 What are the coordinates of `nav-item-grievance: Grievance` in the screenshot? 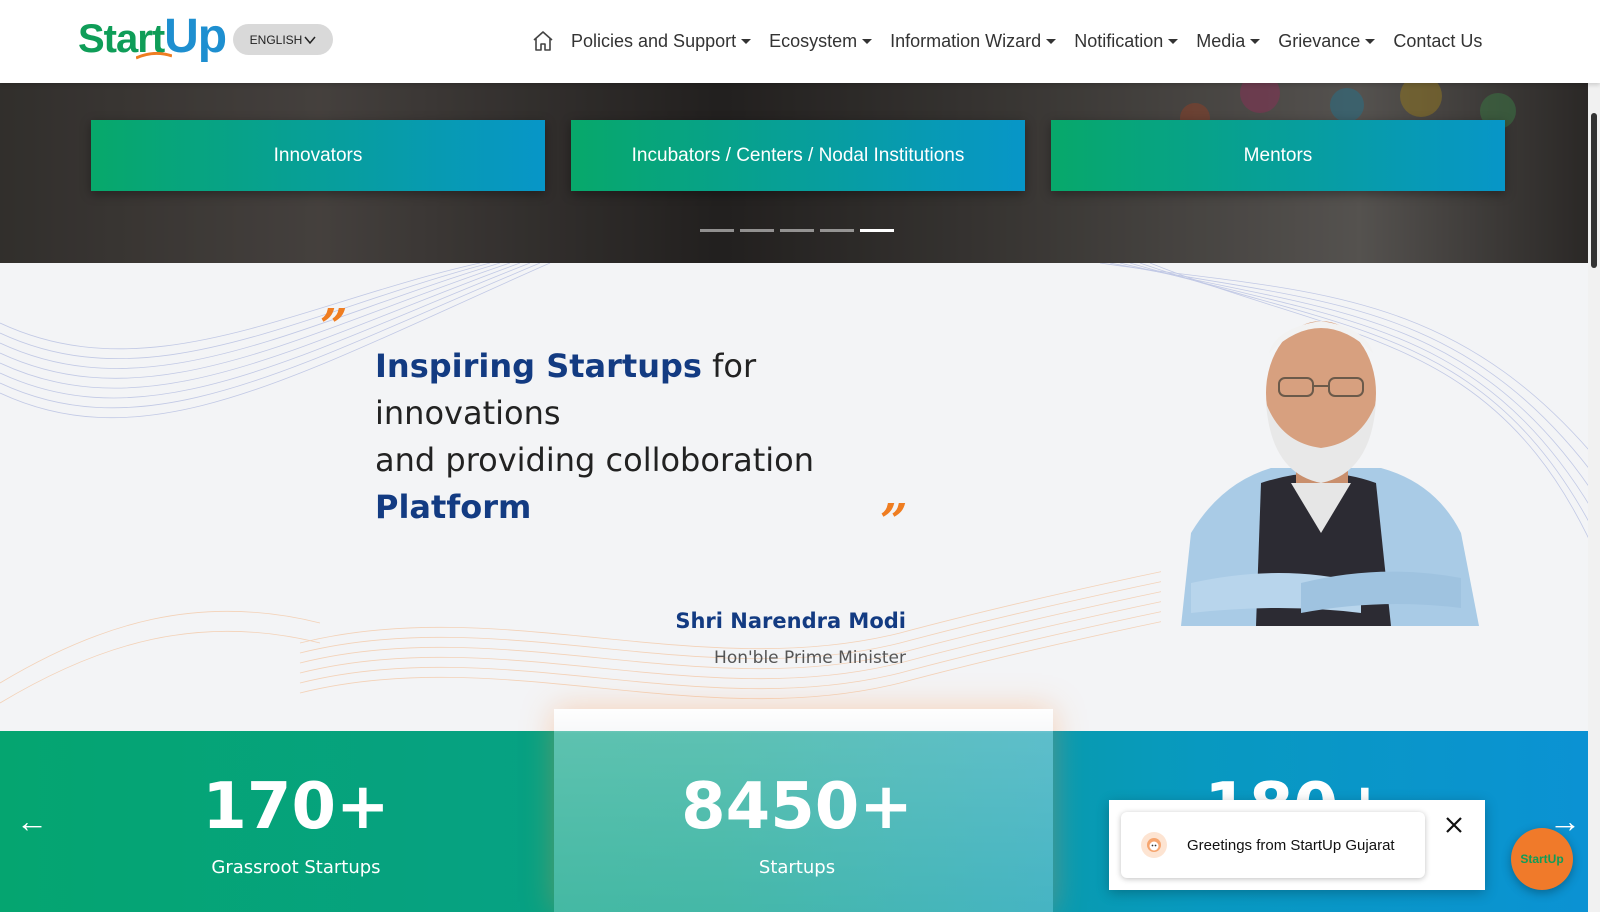 It's located at (1327, 41).